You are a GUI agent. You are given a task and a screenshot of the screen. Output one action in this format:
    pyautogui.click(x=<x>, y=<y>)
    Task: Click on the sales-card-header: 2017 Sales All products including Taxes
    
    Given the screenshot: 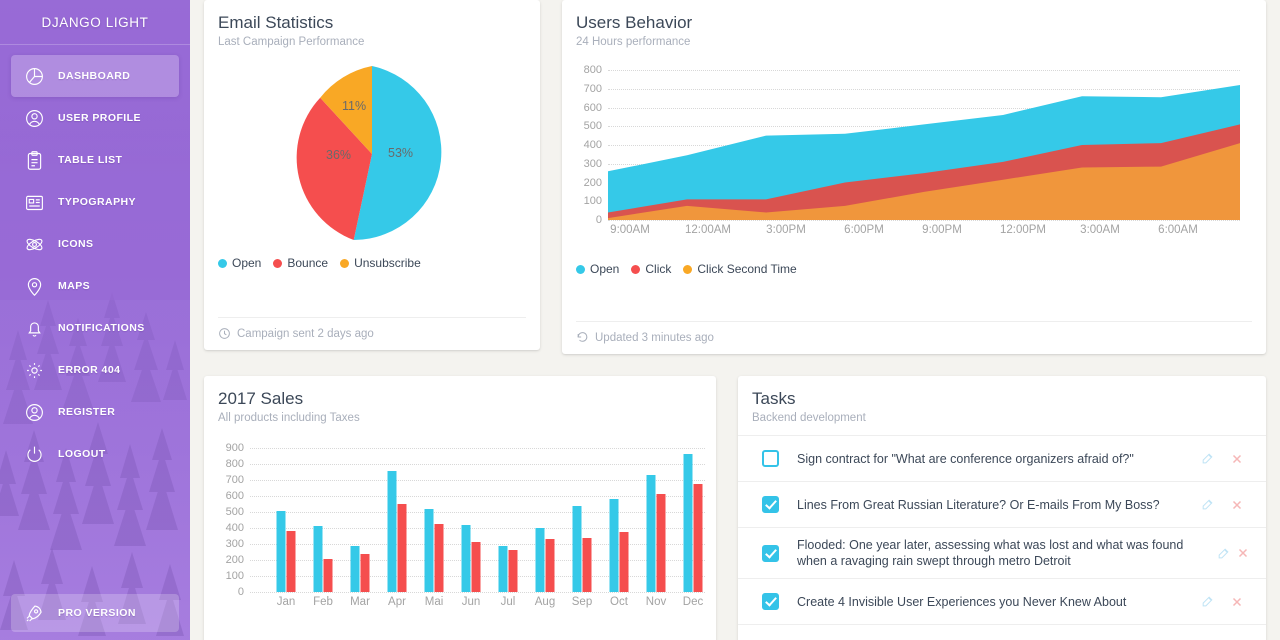 What is the action you would take?
    pyautogui.click(x=460, y=400)
    